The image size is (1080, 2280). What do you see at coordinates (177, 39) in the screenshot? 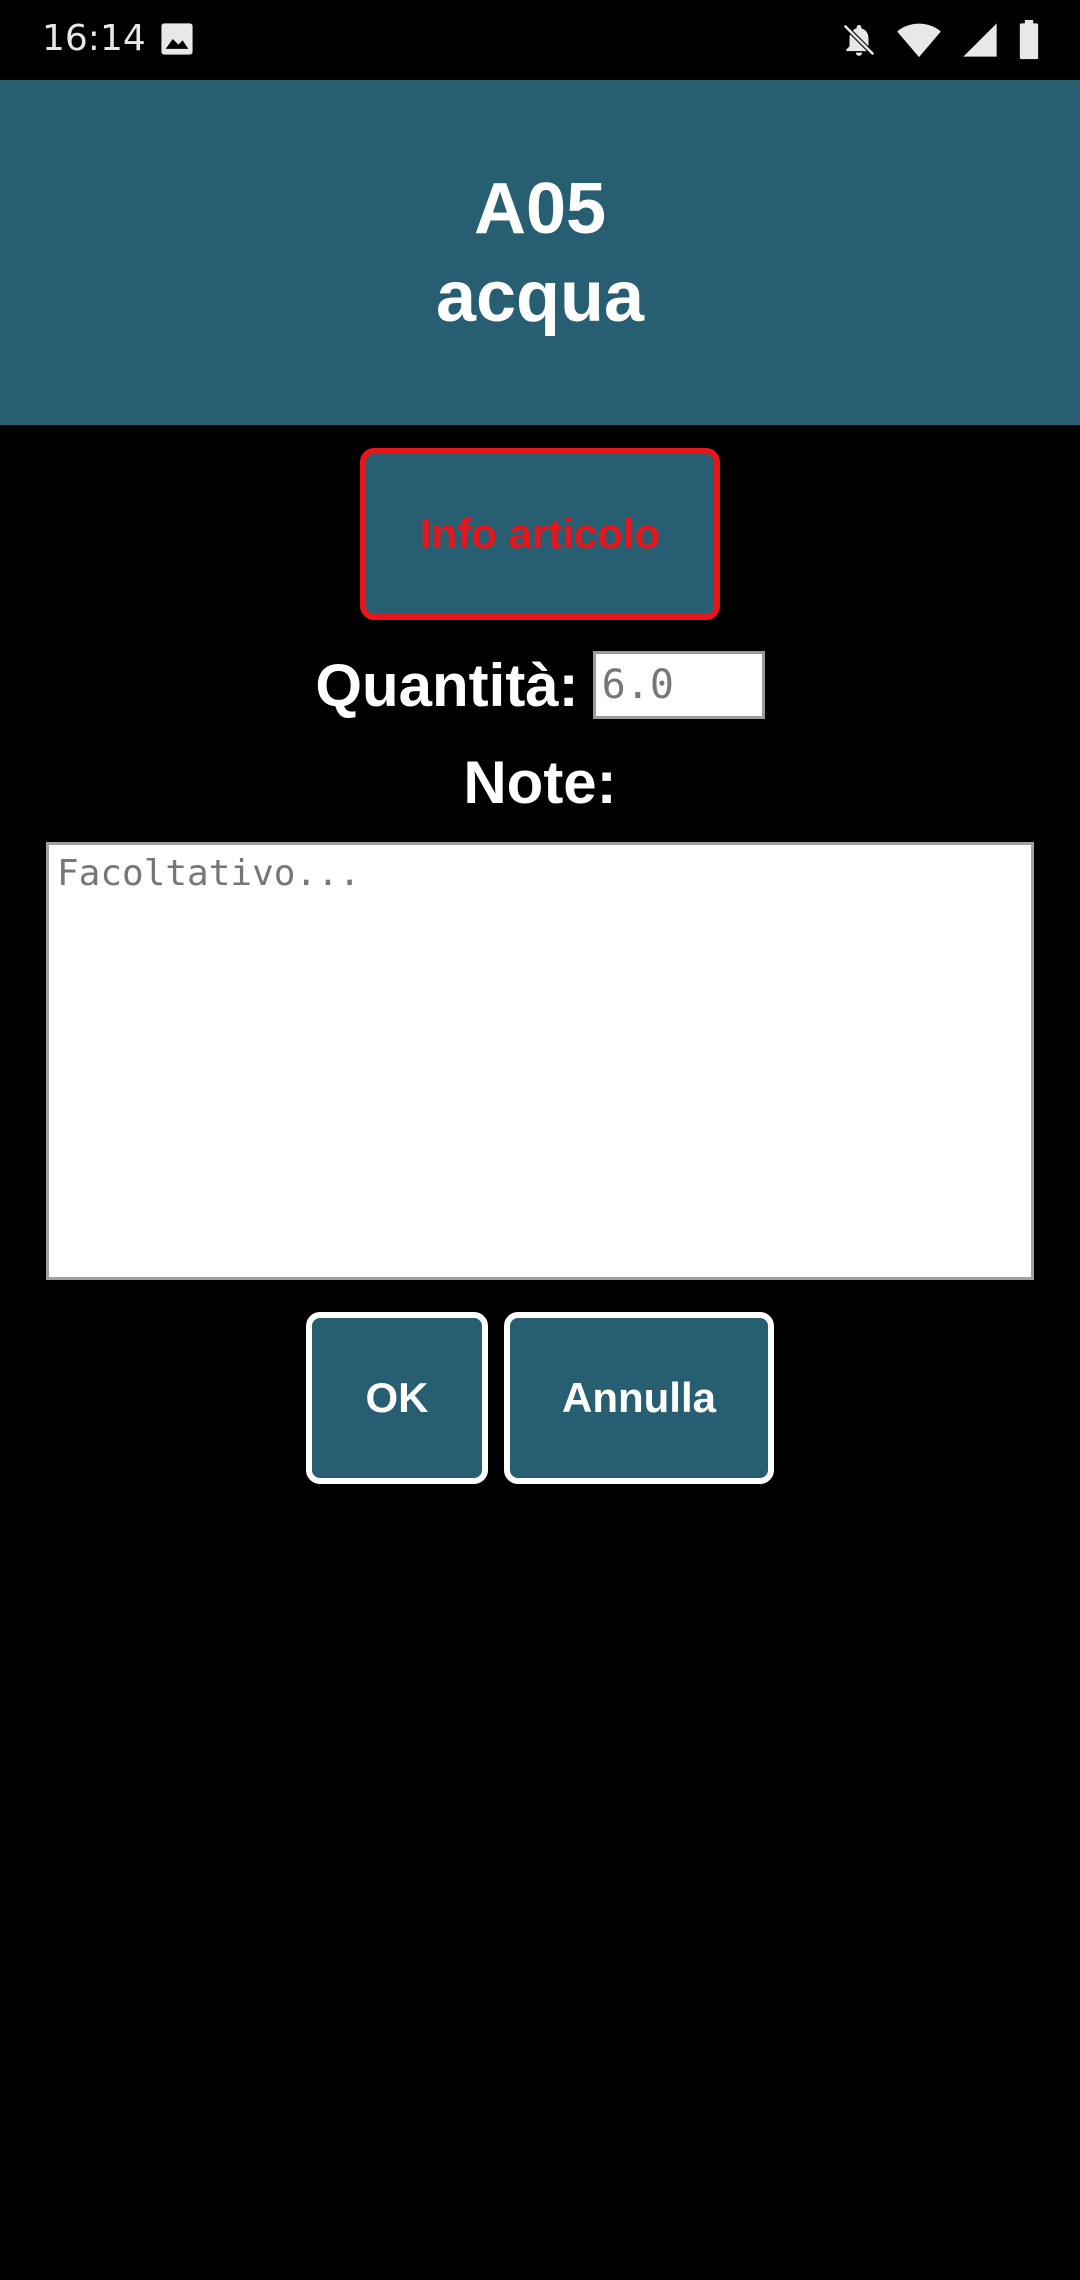
I see `image-icon` at bounding box center [177, 39].